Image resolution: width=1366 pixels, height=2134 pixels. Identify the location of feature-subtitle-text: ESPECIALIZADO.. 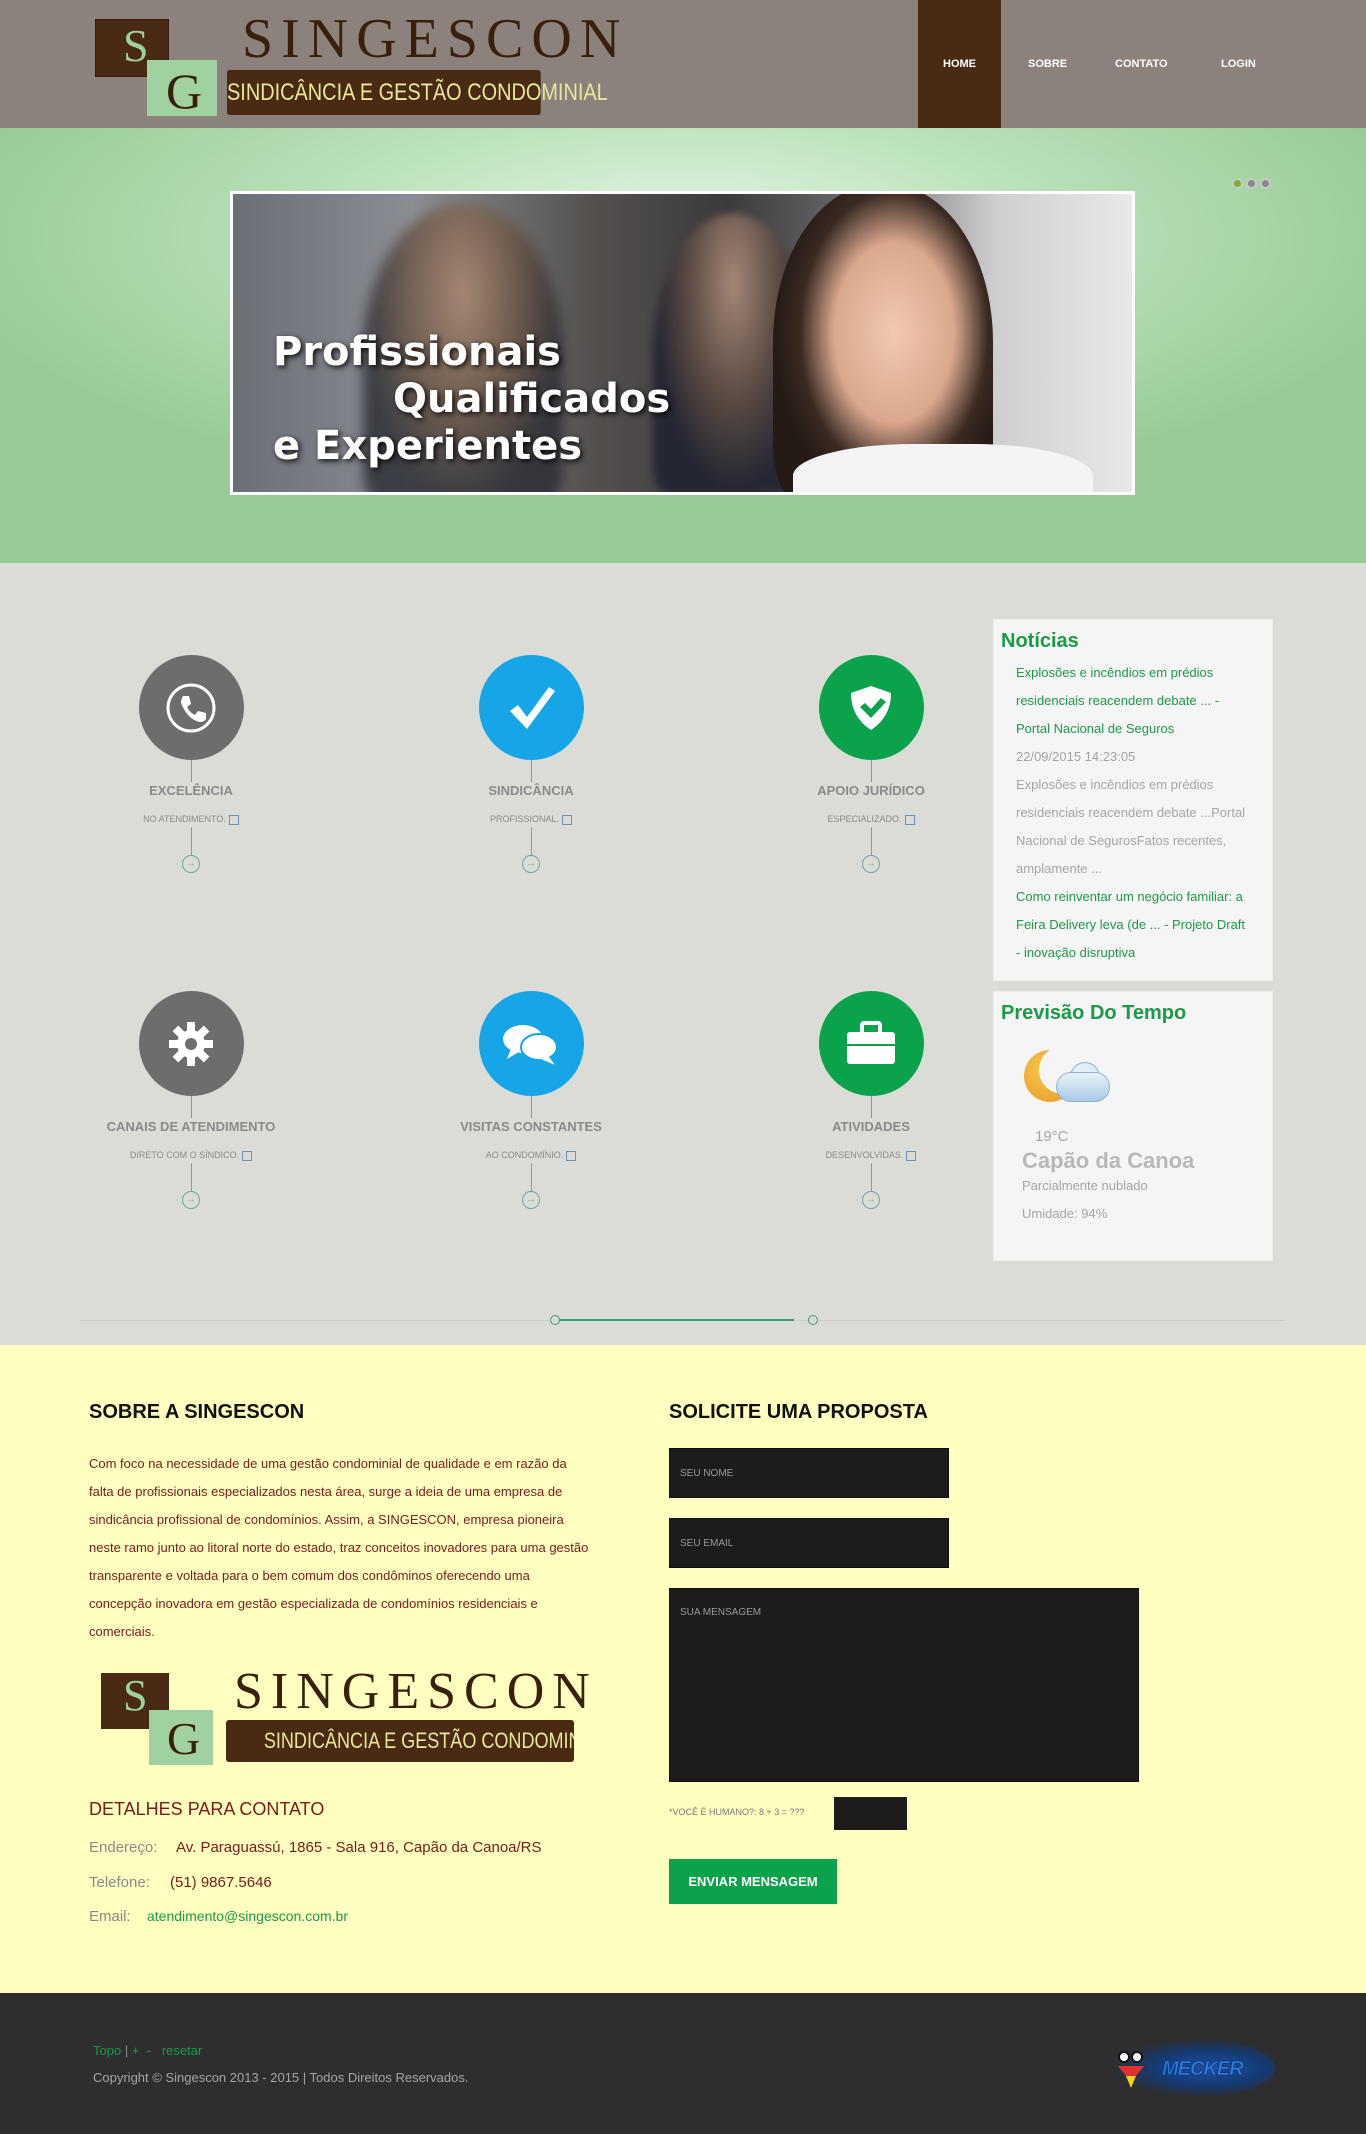
(864, 819).